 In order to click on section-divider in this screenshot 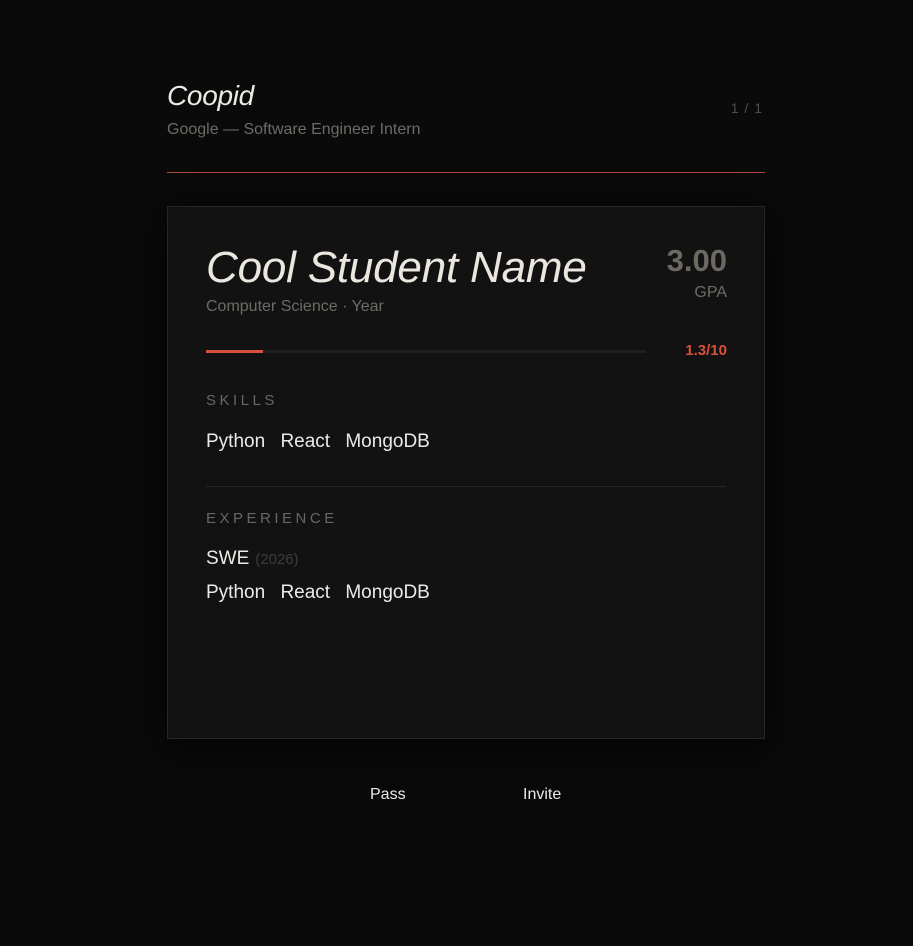, I will do `click(466, 486)`.